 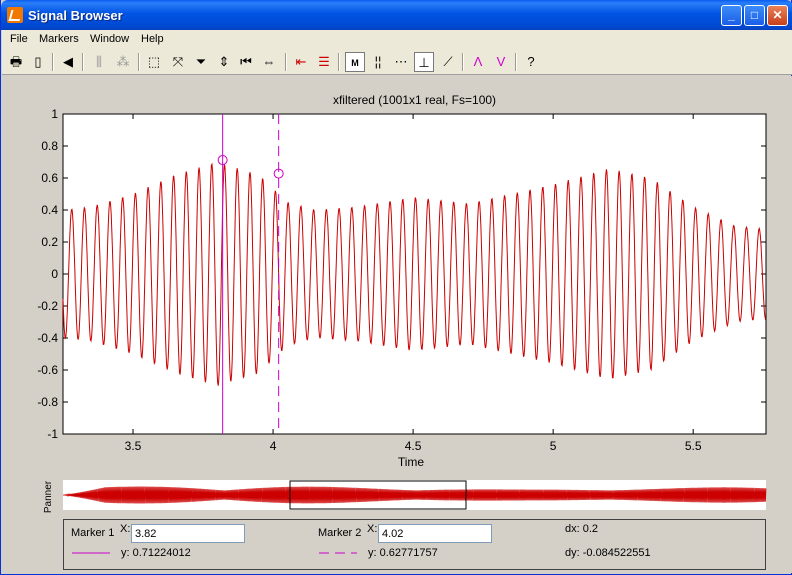 I want to click on marker1-x-input, so click(x=188, y=533).